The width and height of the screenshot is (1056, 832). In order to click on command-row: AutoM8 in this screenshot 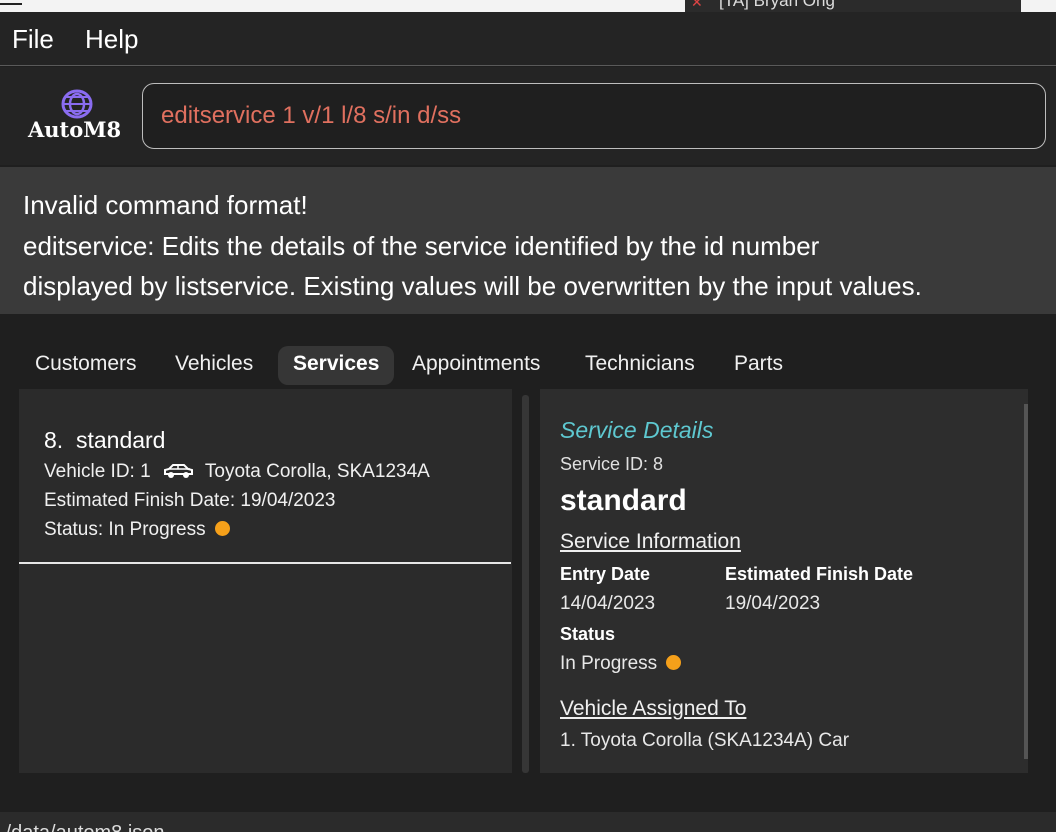, I will do `click(528, 116)`.